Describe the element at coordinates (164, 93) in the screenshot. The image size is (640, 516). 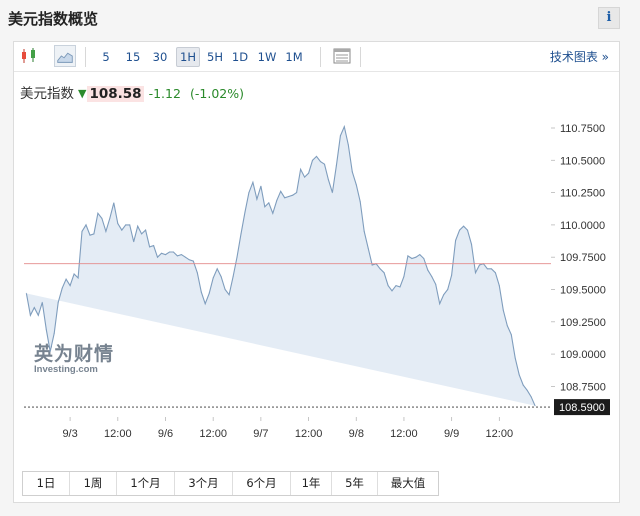
I see `price-change: -1.12` at that location.